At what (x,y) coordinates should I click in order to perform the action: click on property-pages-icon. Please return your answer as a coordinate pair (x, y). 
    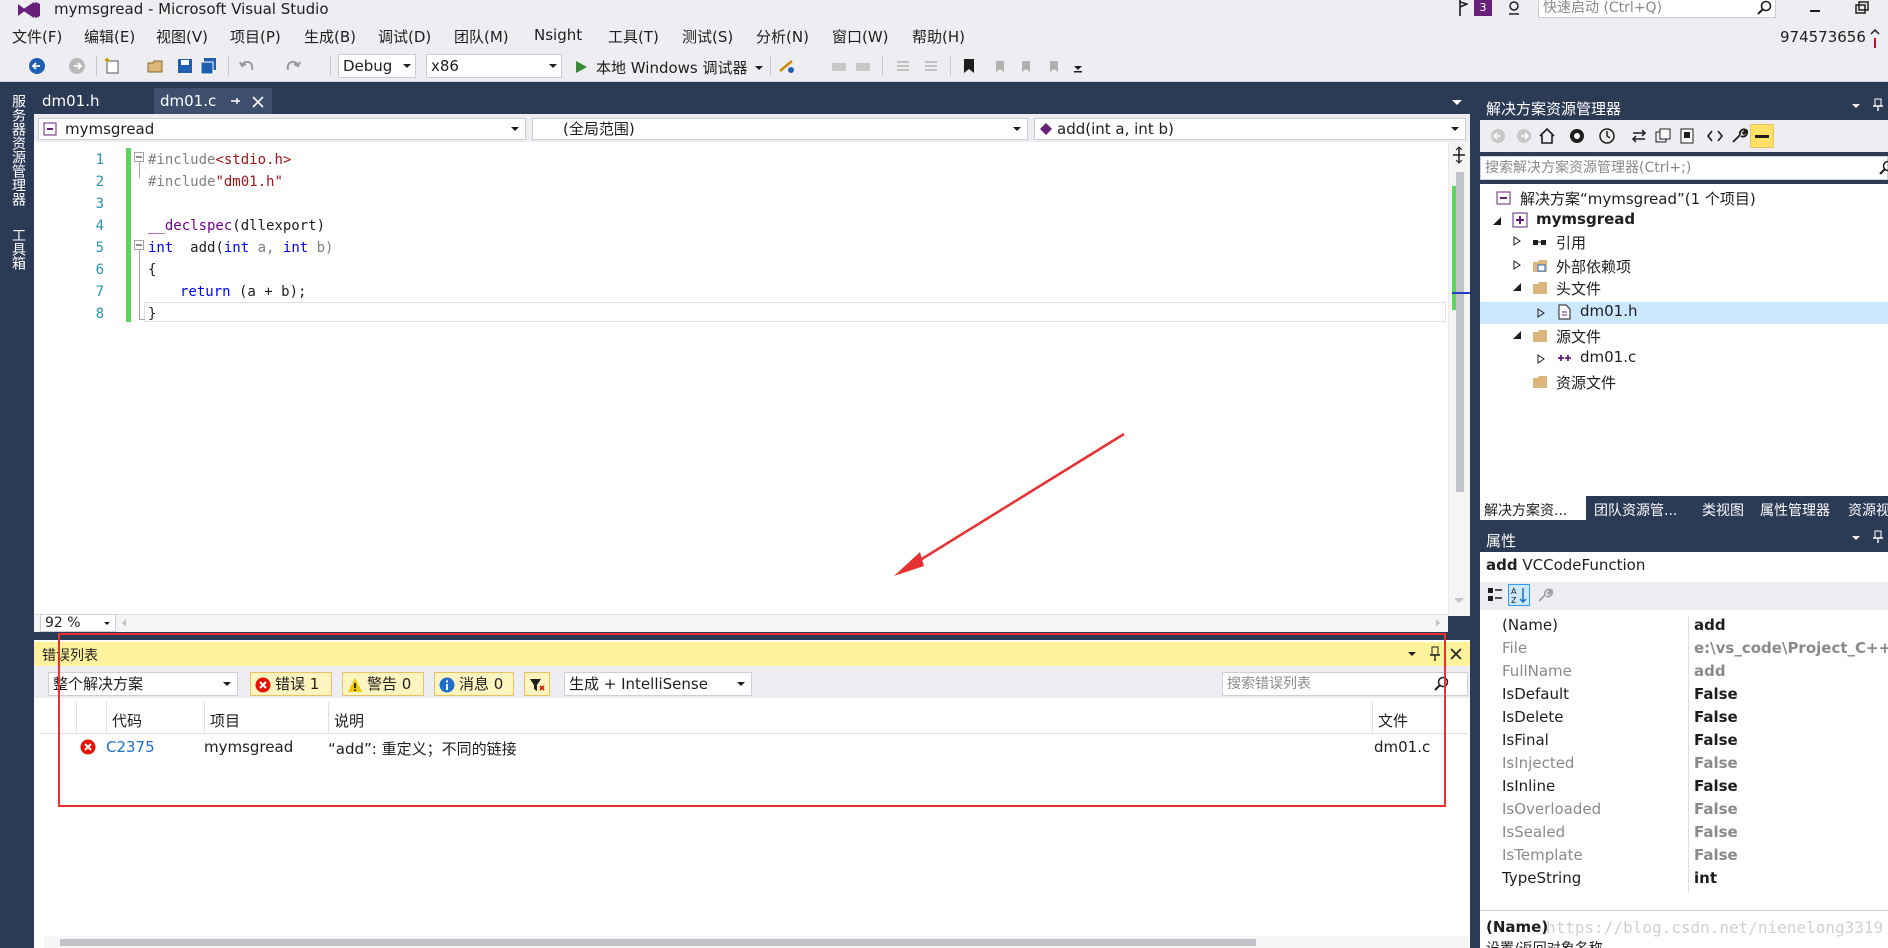
    Looking at the image, I should click on (1545, 595).